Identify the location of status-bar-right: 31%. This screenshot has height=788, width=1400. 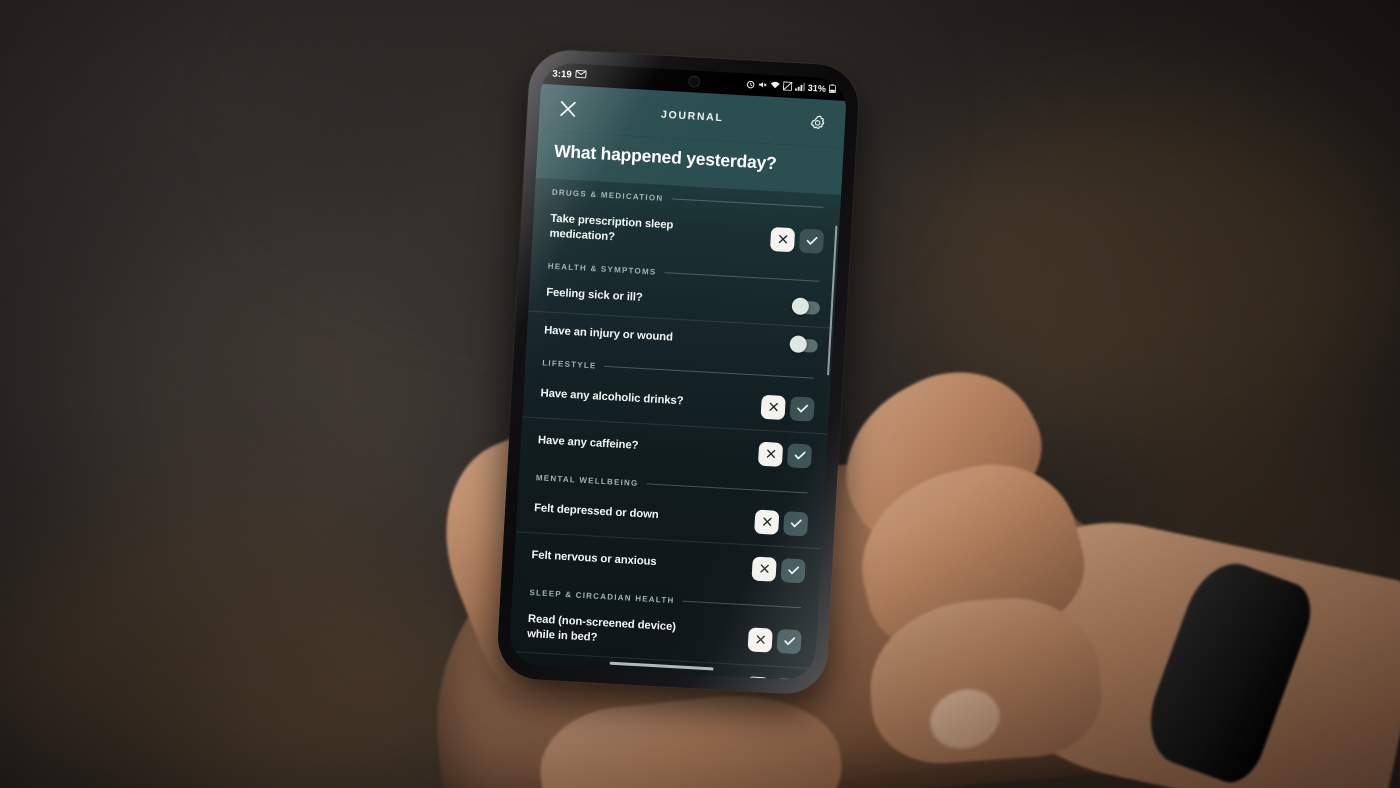
(791, 87).